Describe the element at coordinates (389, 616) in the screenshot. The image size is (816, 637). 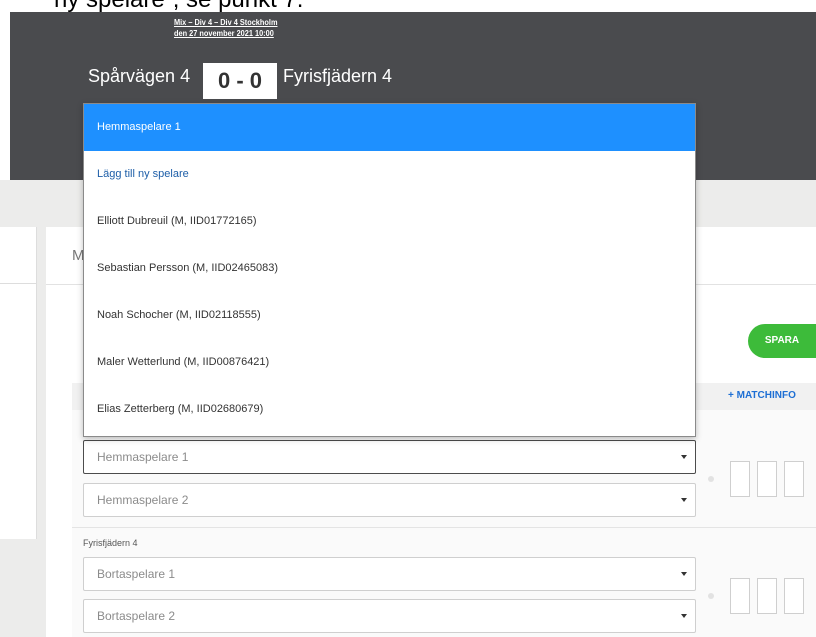
I see `away-player-2-select: Bortaspelare 2` at that location.